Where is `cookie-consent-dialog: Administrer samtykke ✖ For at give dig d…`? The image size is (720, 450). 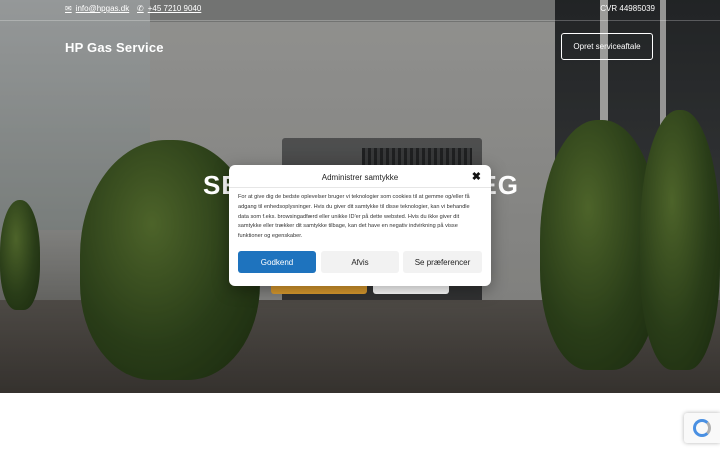
cookie-consent-dialog: Administrer samtykke ✖ For at give dig d… is located at coordinates (360, 225).